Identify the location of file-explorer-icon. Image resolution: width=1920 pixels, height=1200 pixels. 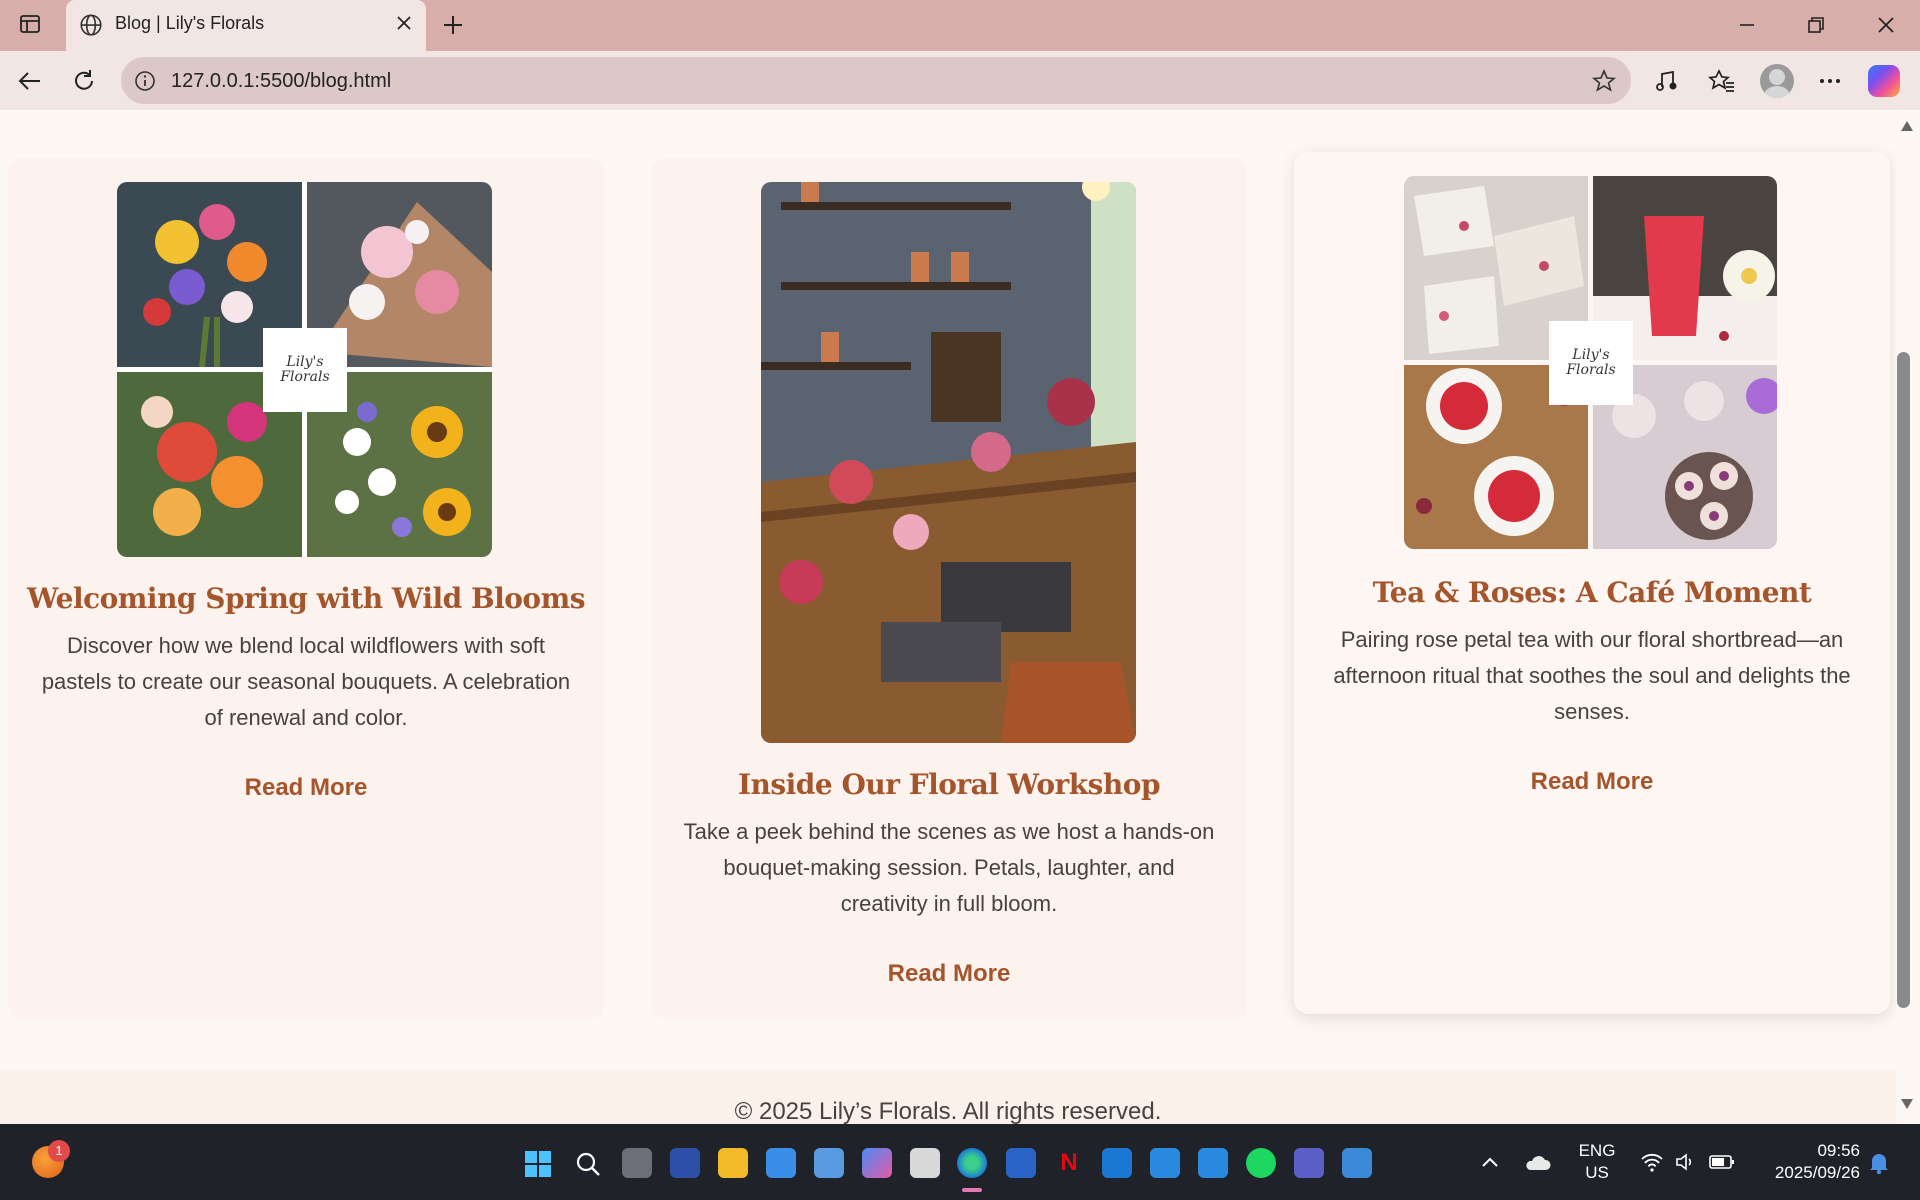
(733, 1163).